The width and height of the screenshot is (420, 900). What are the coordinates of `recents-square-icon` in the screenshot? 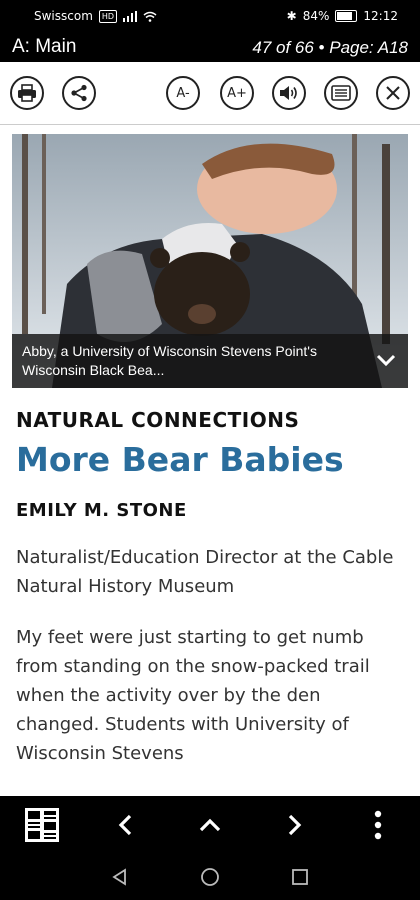 It's located at (300, 877).